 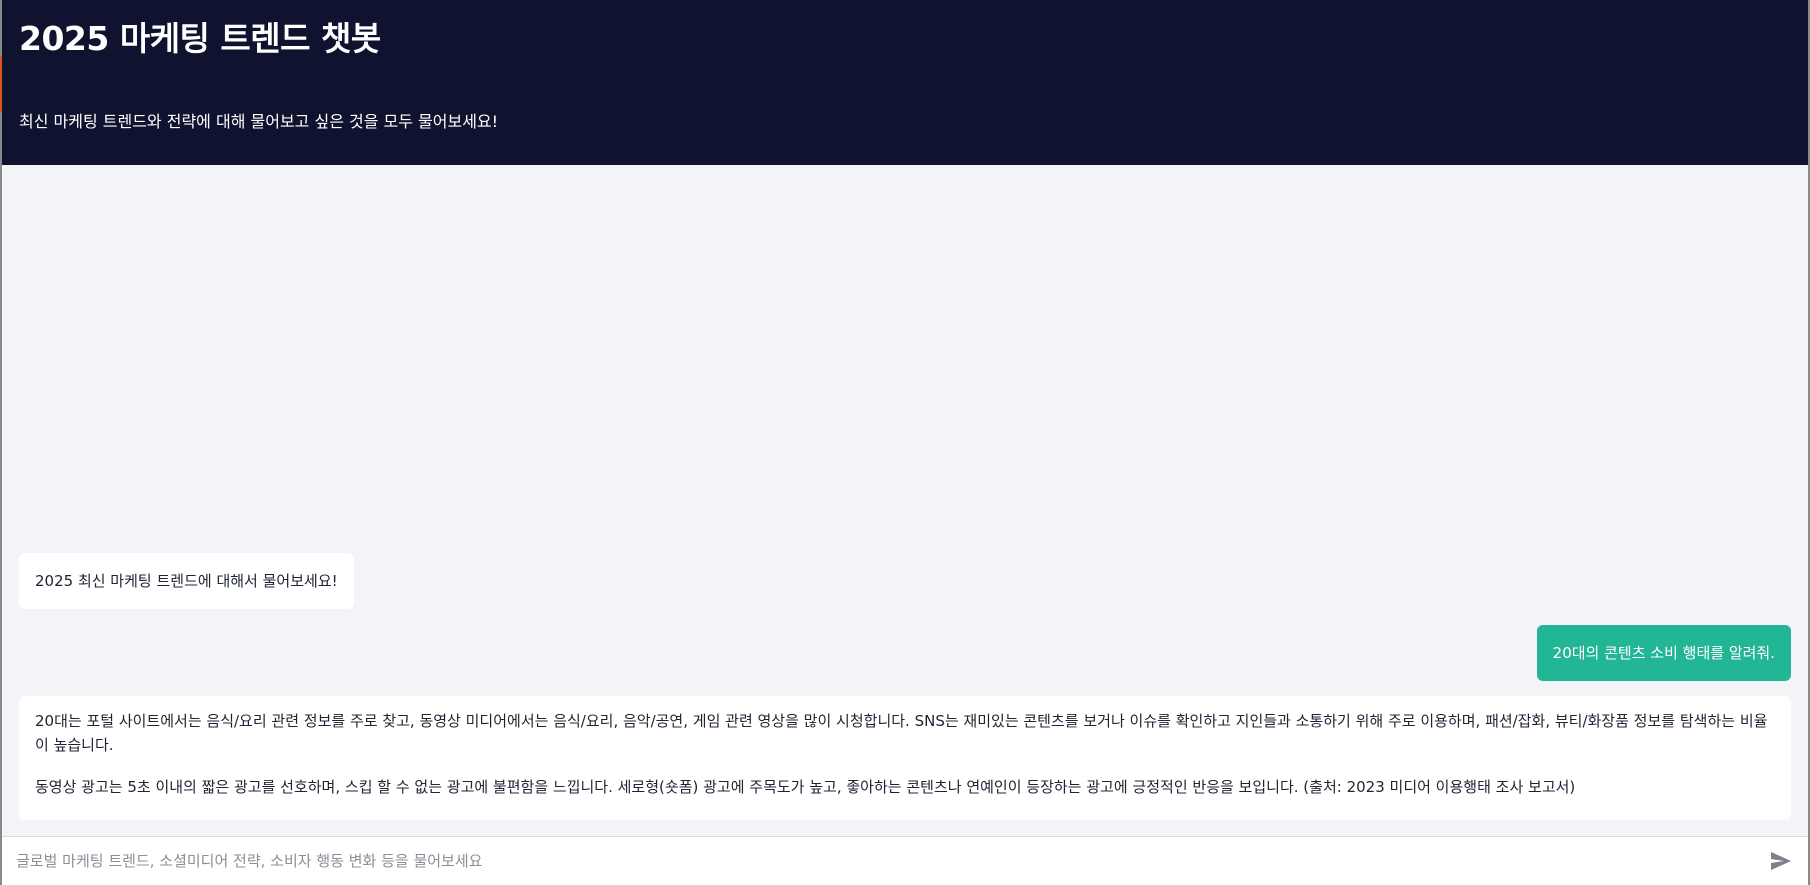 What do you see at coordinates (259, 121) in the screenshot?
I see `page-subtitle: 최신 마케팅 트렌드와 전략에 대해 물어보고 싶은 것을 모두 물어보세요!` at bounding box center [259, 121].